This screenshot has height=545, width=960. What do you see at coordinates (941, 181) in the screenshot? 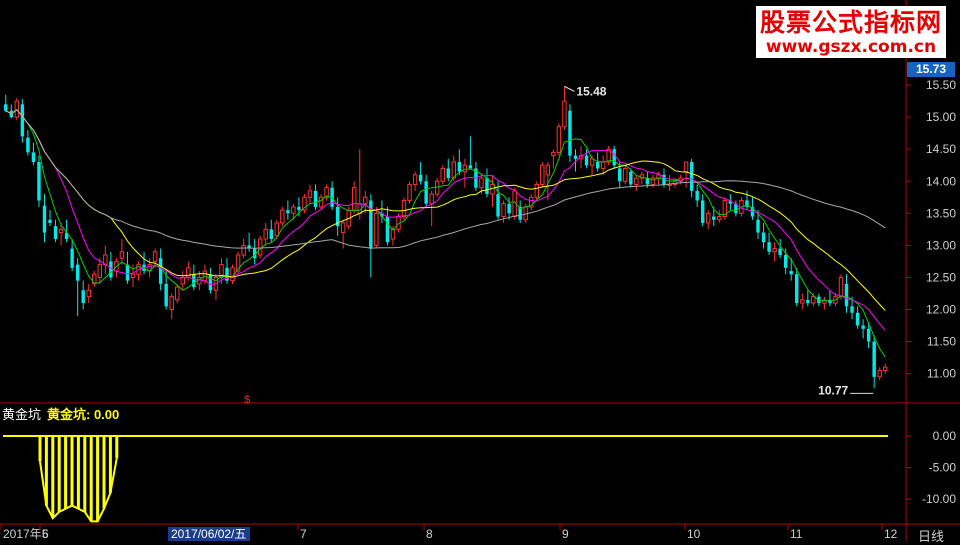
I see `price-tick-label: 14.00` at bounding box center [941, 181].